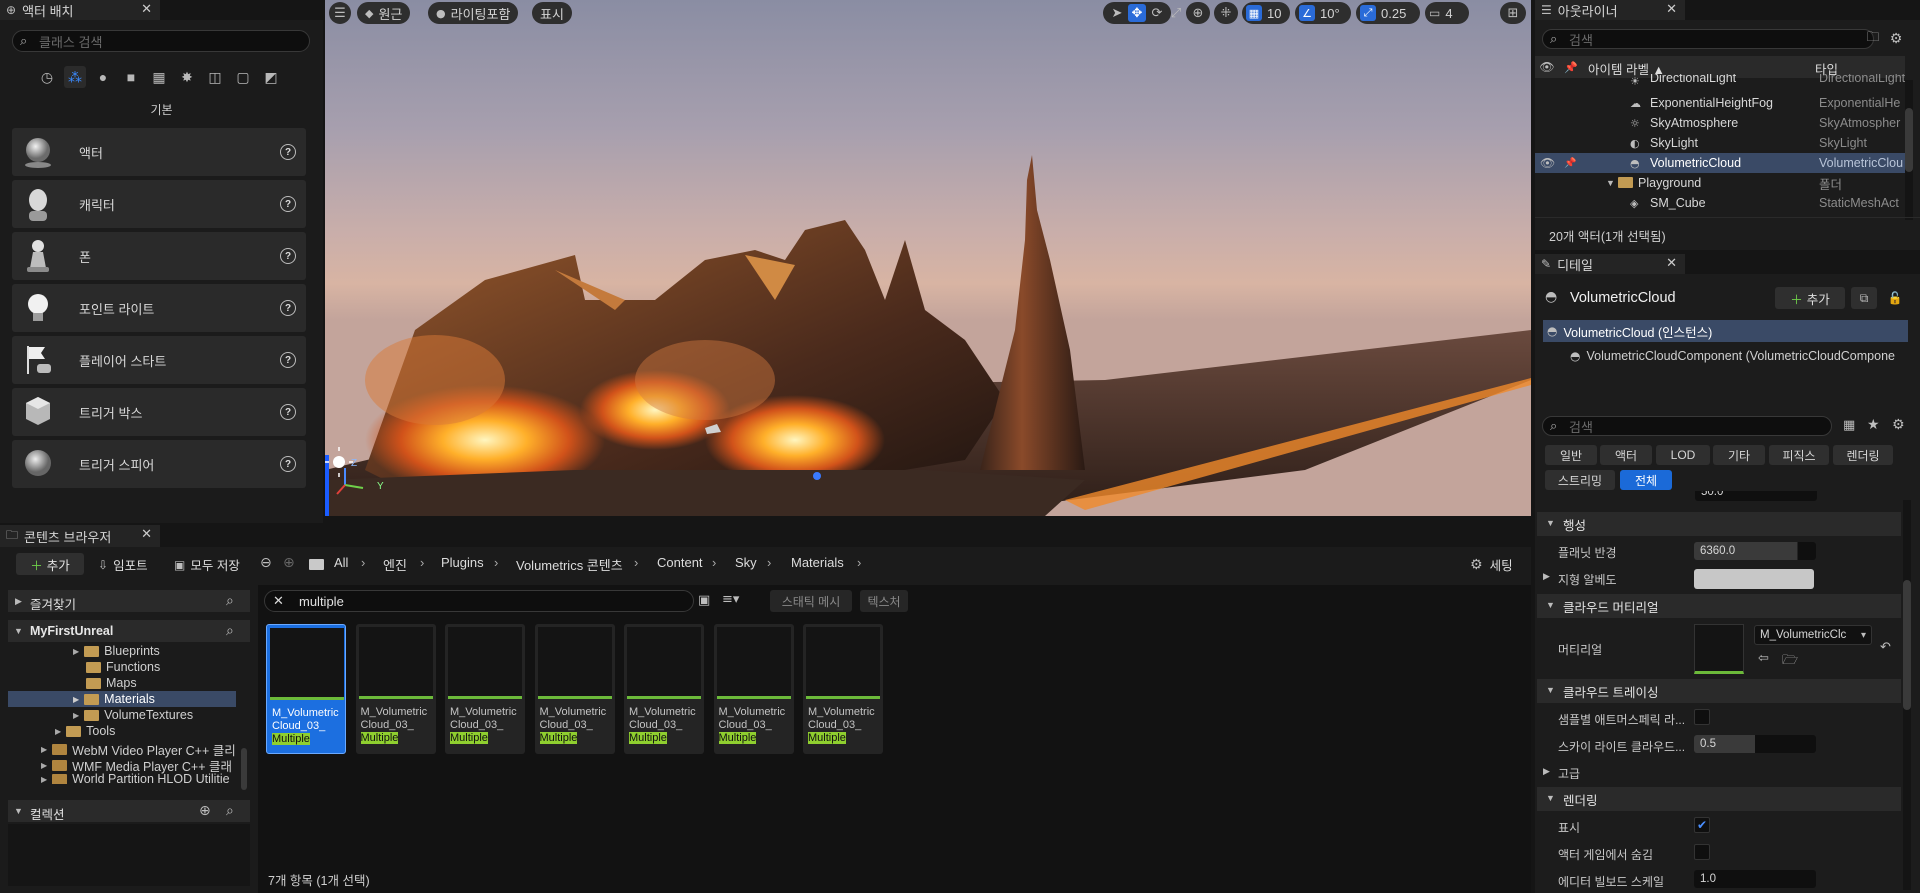  What do you see at coordinates (205, 811) in the screenshot?
I see `add-collection-icon: ⊕` at bounding box center [205, 811].